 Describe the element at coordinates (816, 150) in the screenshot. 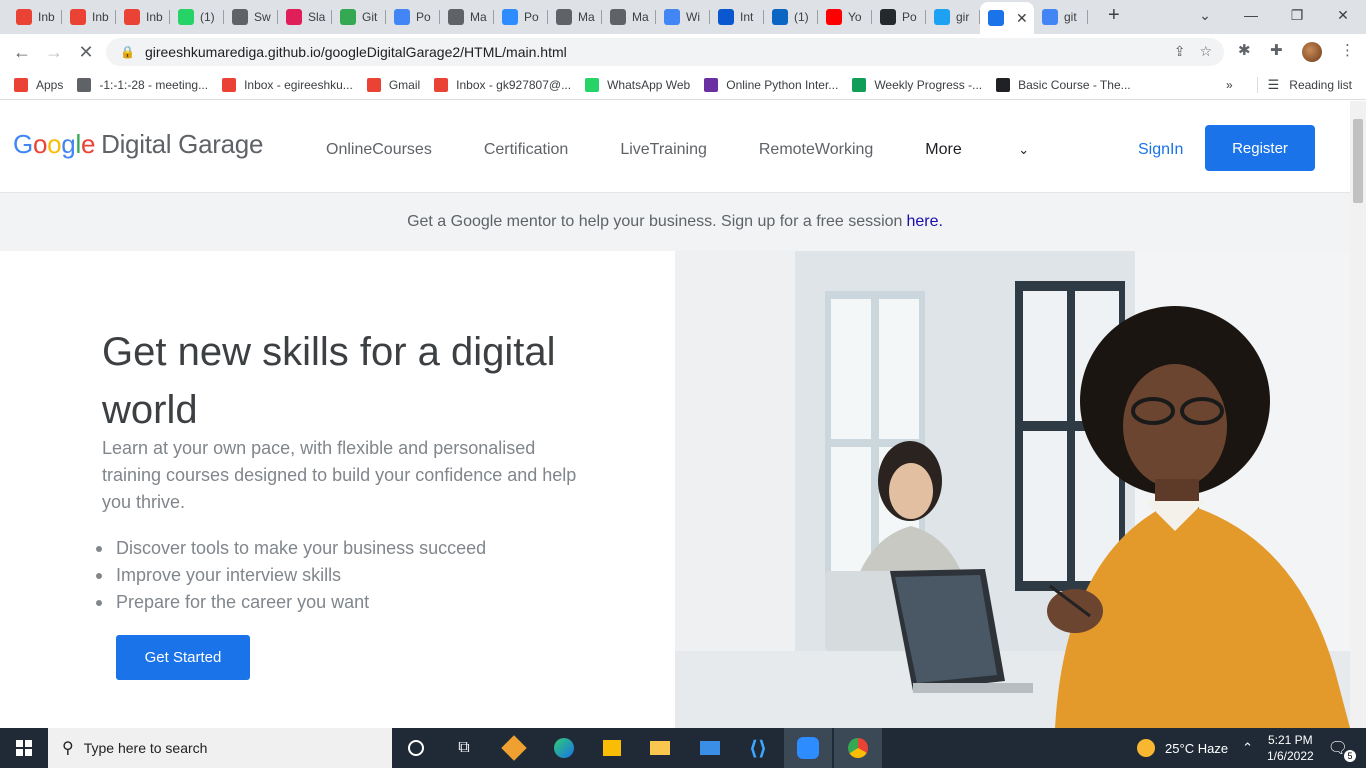

I see `nav-remote-working: RemoteWorking` at that location.